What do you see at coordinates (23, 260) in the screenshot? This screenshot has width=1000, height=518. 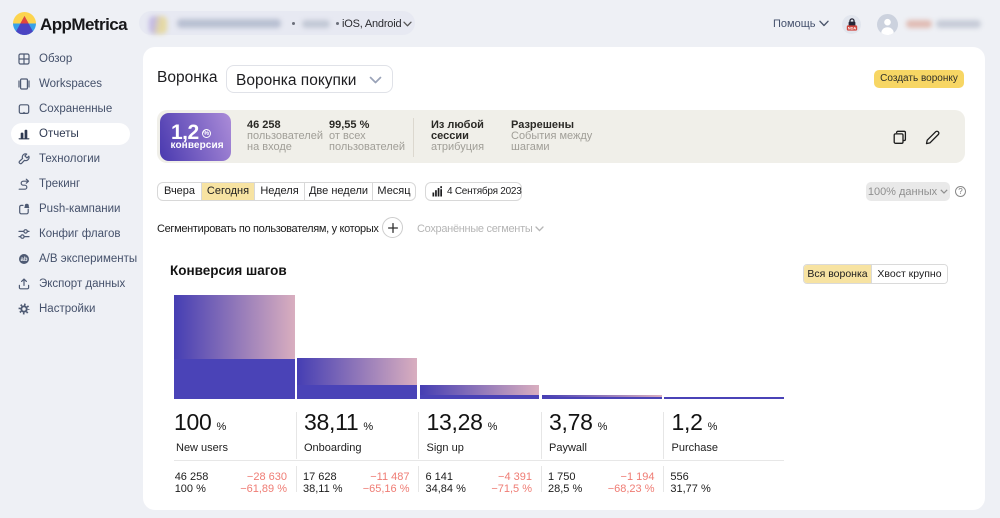 I see `svg-text: ab` at bounding box center [23, 260].